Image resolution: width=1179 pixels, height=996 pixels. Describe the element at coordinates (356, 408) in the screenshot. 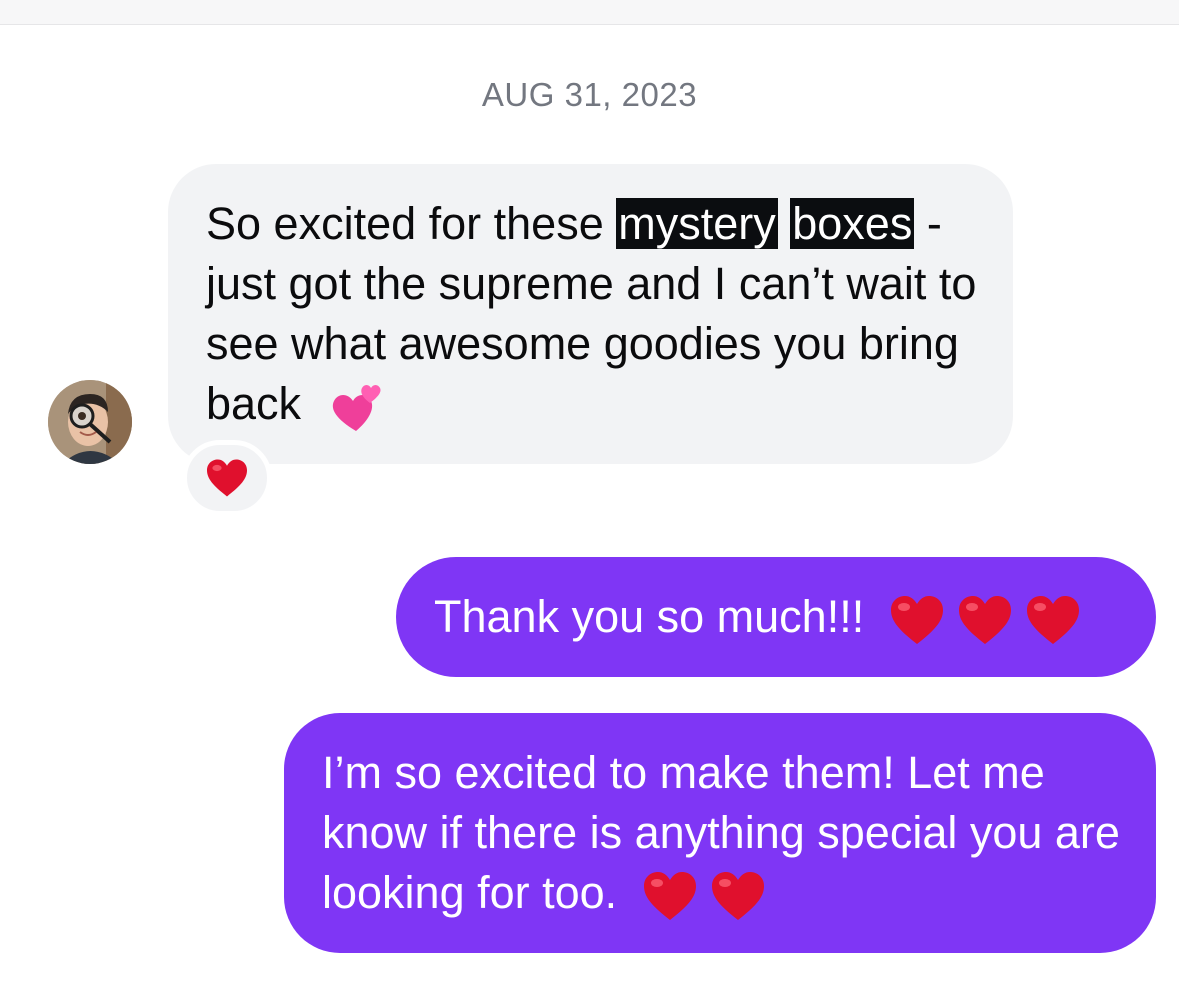

I see `two-hearts-icon` at that location.